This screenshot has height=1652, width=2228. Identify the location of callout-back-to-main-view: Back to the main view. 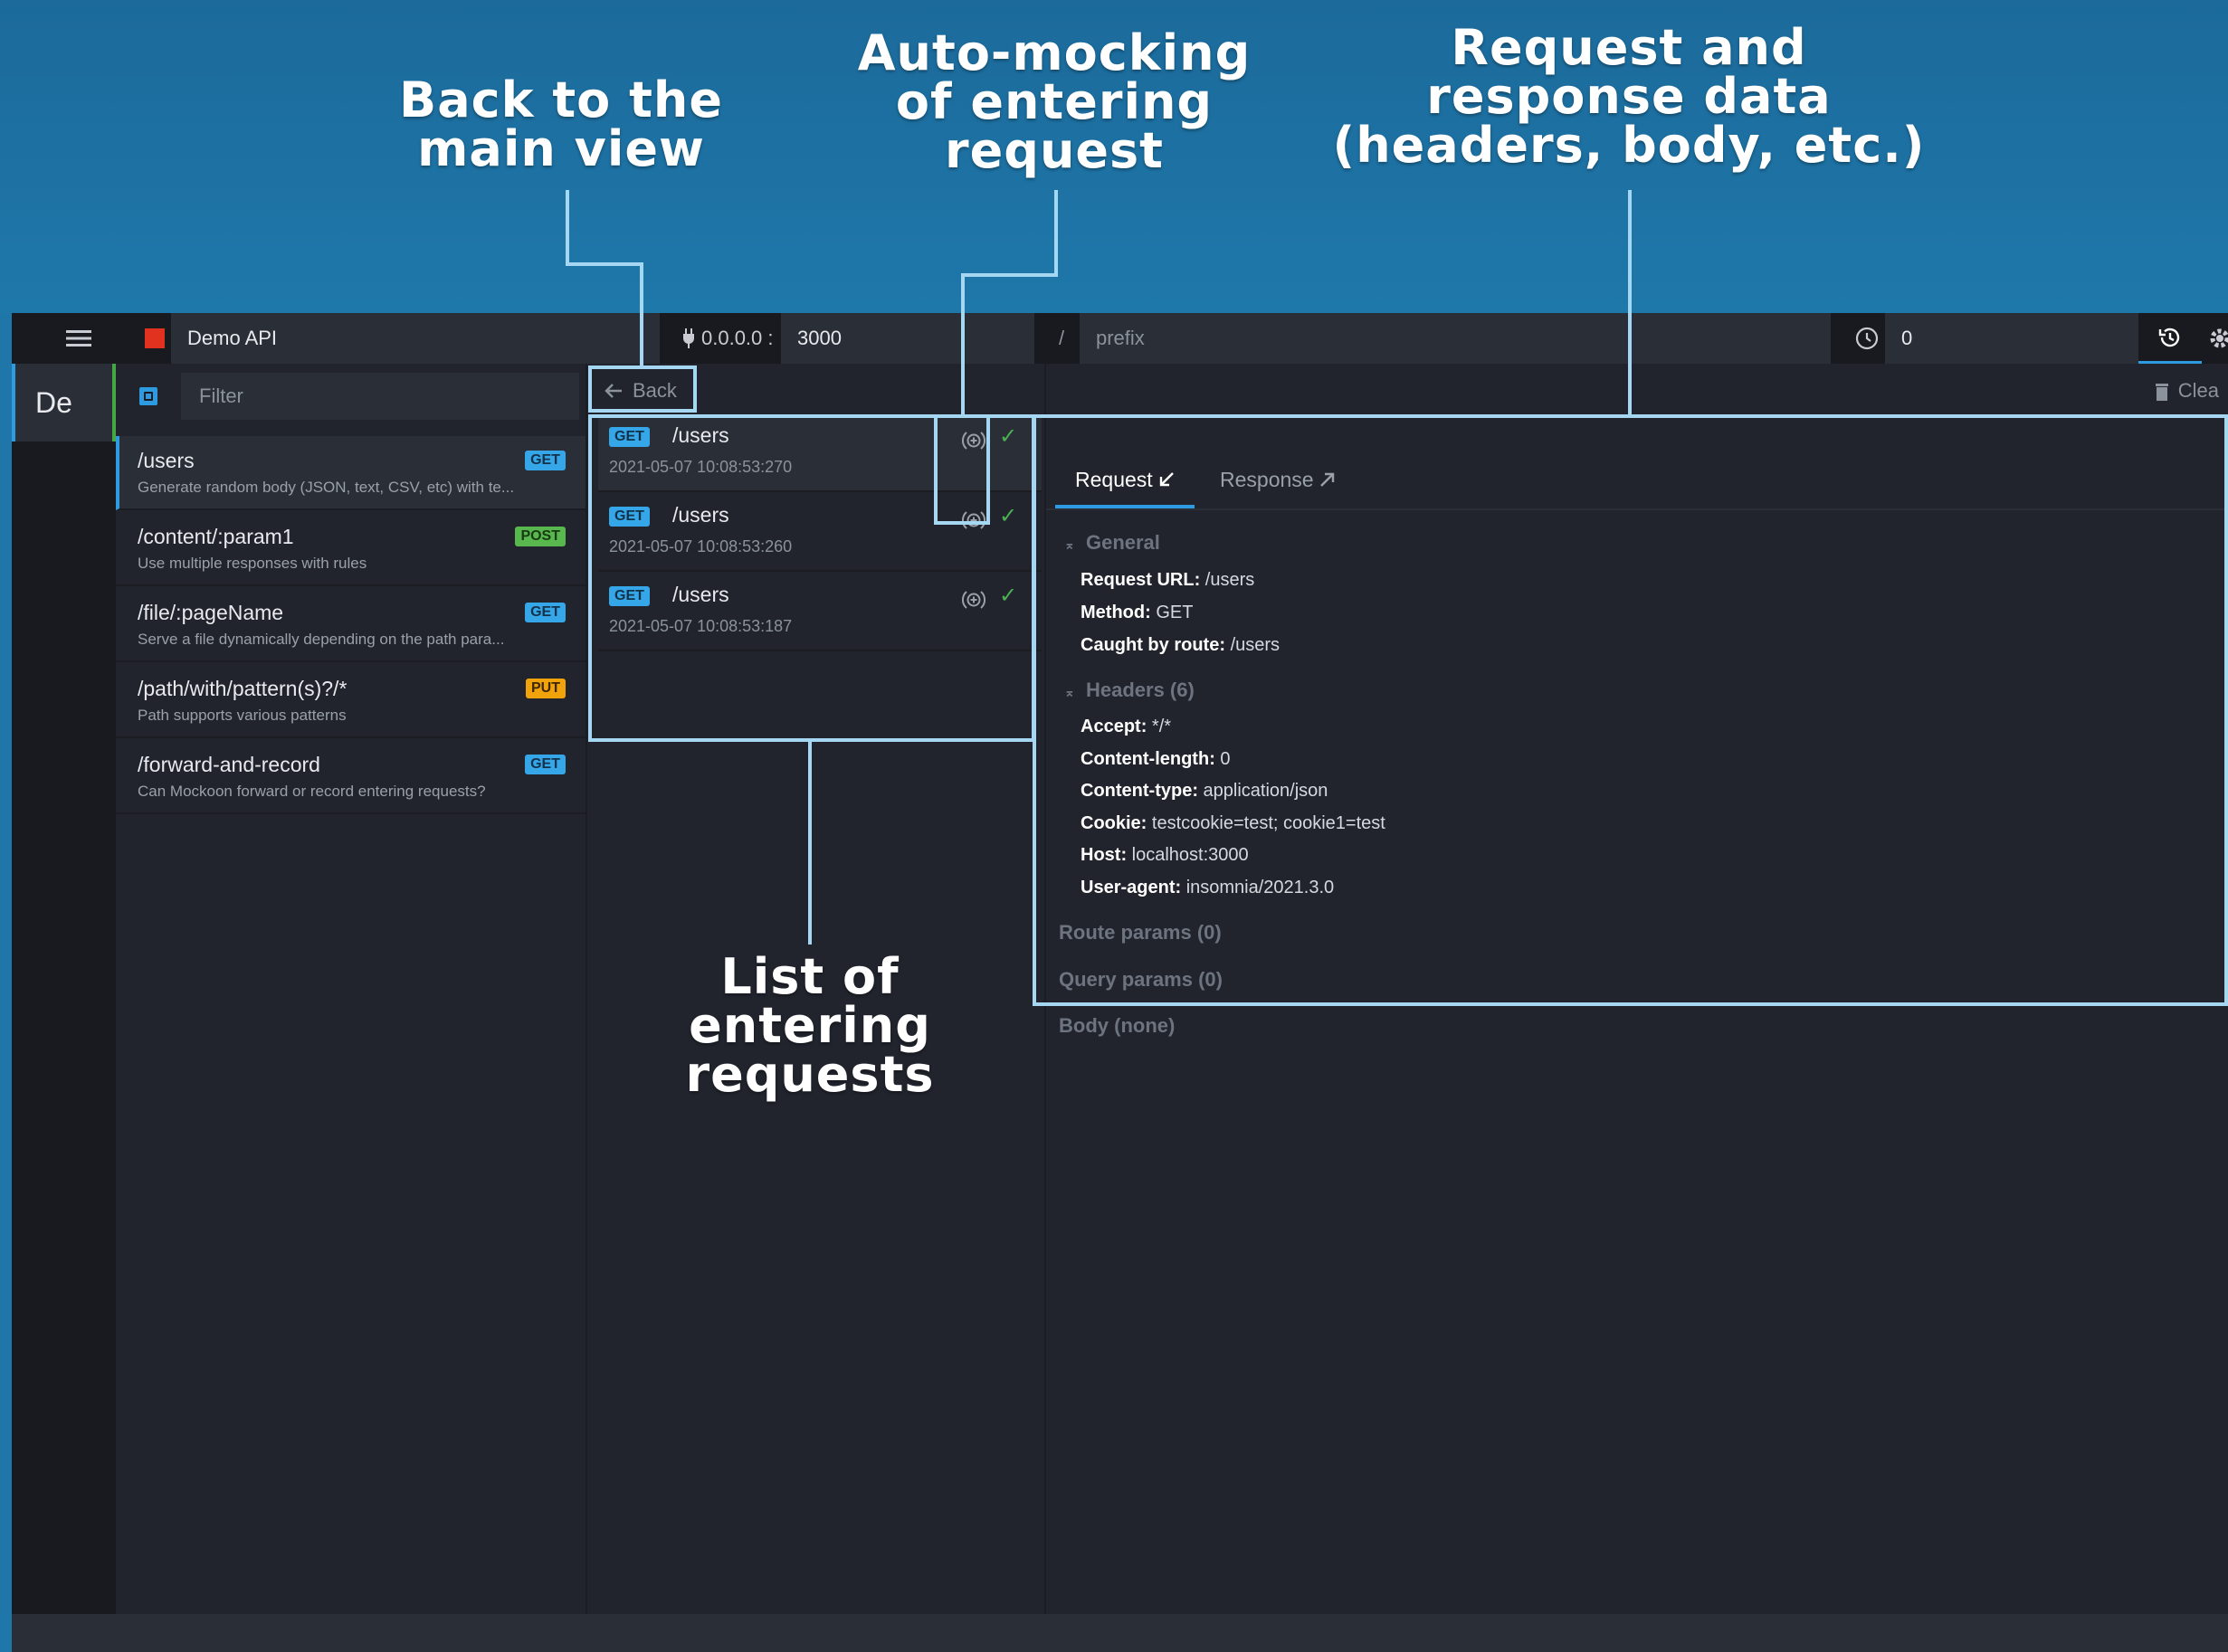
(561, 125).